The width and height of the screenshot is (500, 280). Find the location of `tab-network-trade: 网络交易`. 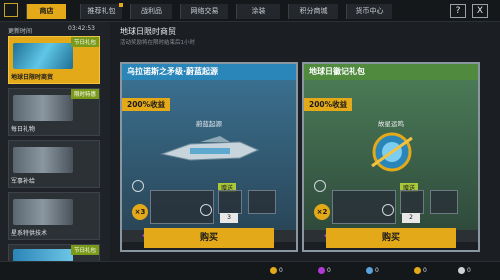

tab-network-trade: 网络交易 is located at coordinates (204, 11).